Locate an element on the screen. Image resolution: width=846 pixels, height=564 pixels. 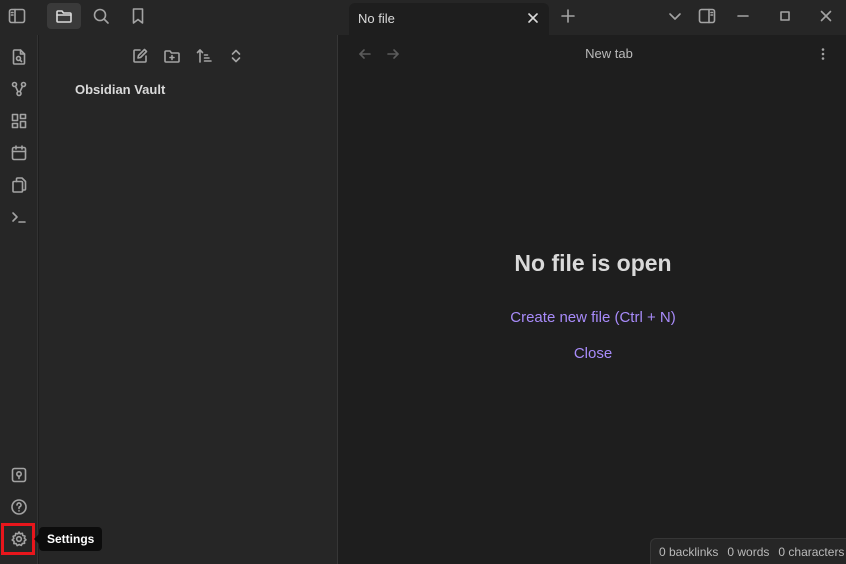
files-icon is located at coordinates (19, 185).